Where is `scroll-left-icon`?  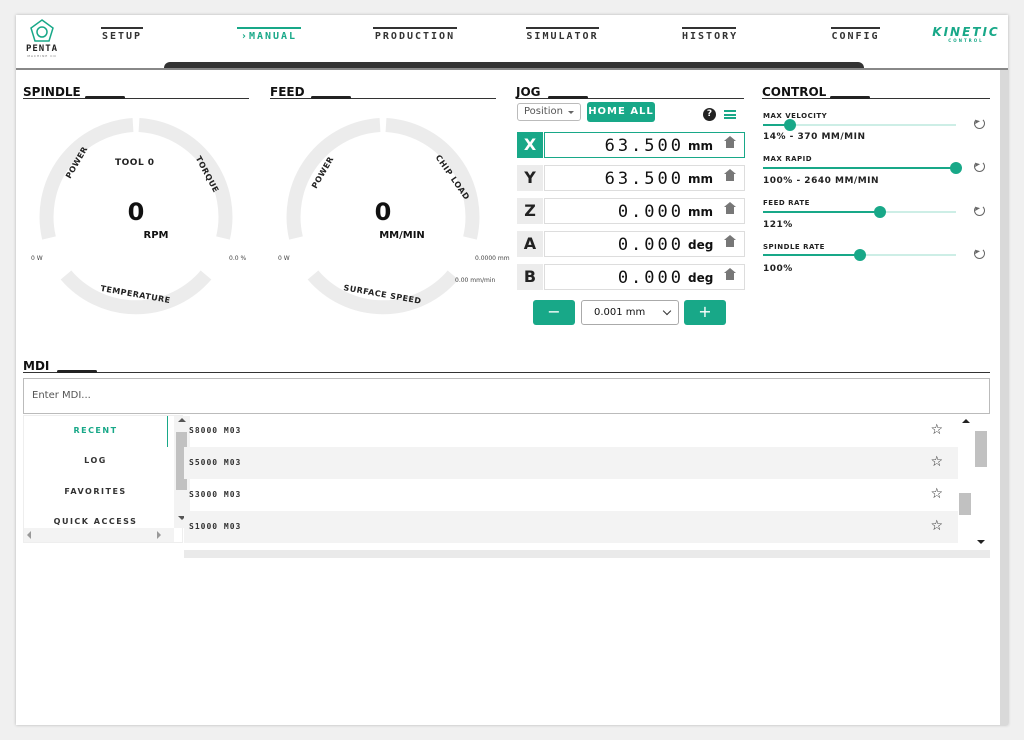 scroll-left-icon is located at coordinates (29, 535).